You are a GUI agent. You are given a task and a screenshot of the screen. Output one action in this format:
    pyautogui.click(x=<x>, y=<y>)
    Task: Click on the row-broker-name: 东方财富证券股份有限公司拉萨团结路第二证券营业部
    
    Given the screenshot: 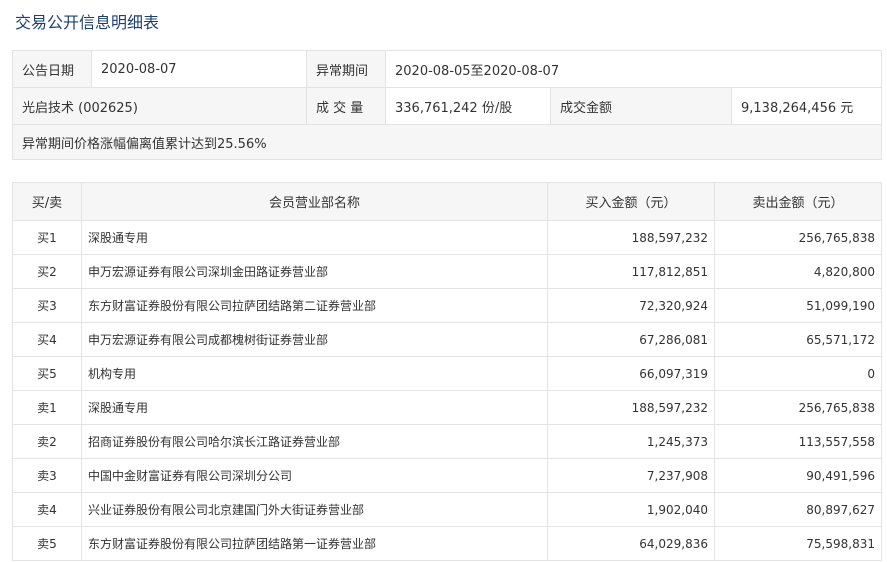 What is the action you would take?
    pyautogui.click(x=314, y=305)
    